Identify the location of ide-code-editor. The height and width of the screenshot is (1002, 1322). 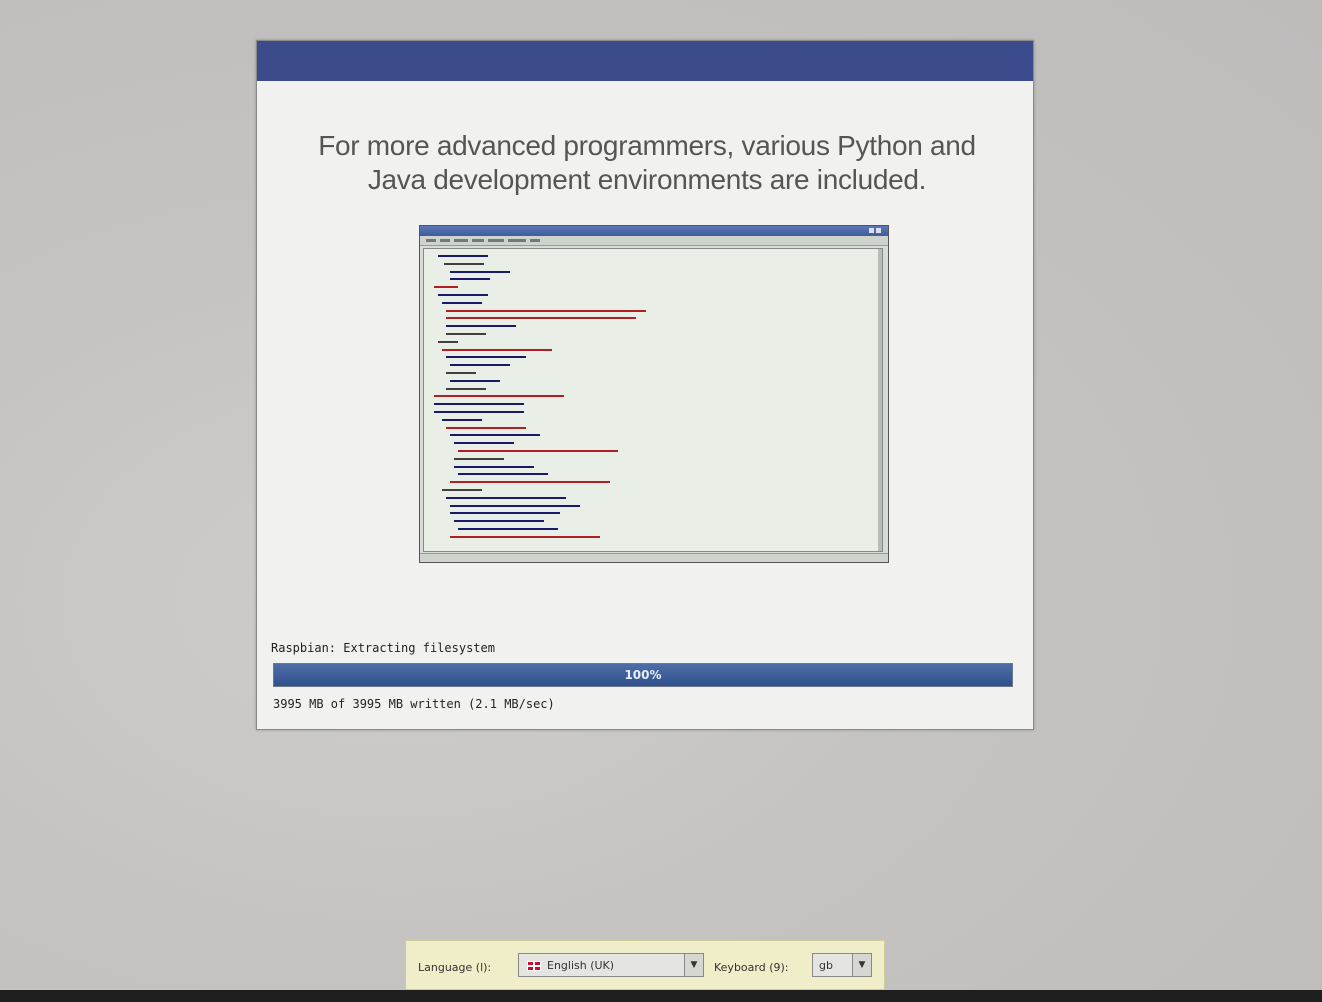
(653, 400).